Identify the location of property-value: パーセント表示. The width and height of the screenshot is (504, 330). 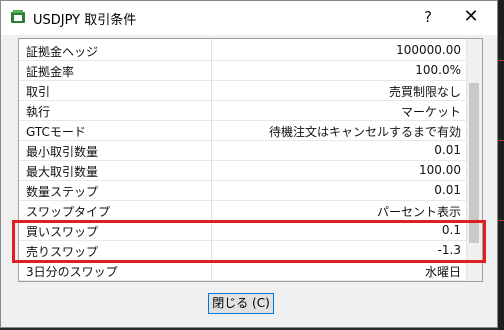
(418, 212).